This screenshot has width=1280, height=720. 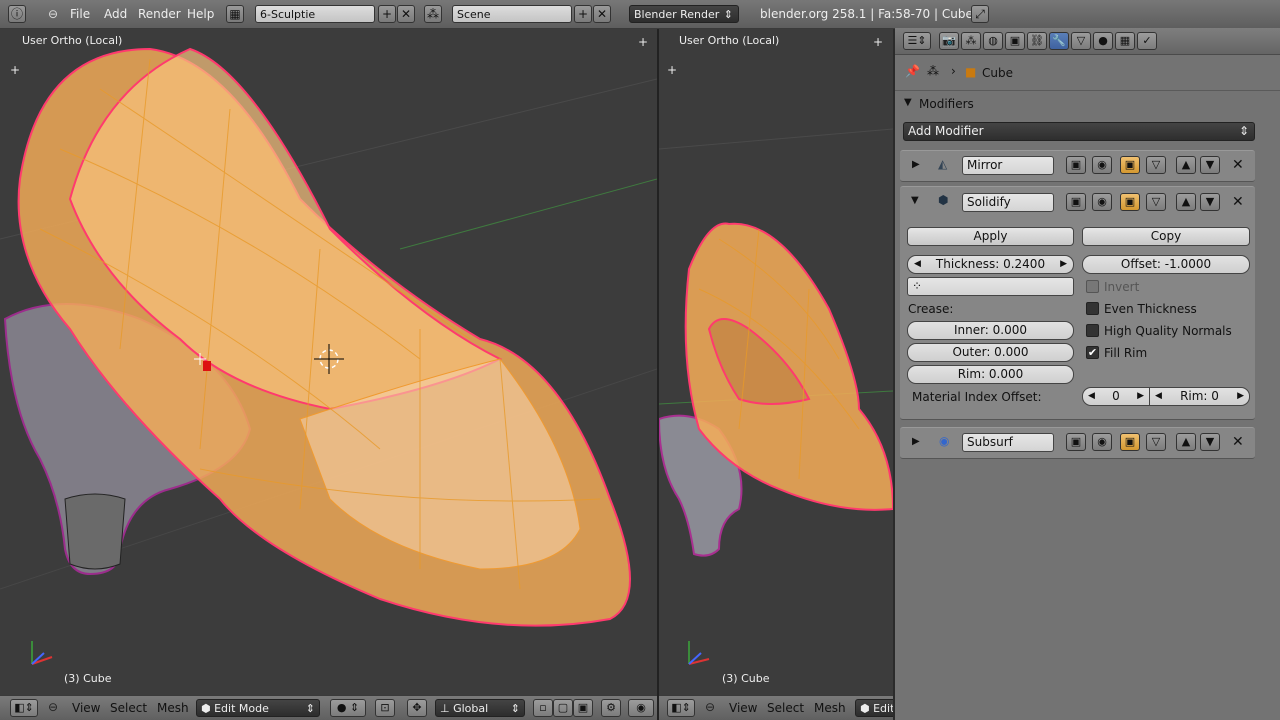 What do you see at coordinates (641, 708) in the screenshot?
I see `proportional-edit-button: ◉` at bounding box center [641, 708].